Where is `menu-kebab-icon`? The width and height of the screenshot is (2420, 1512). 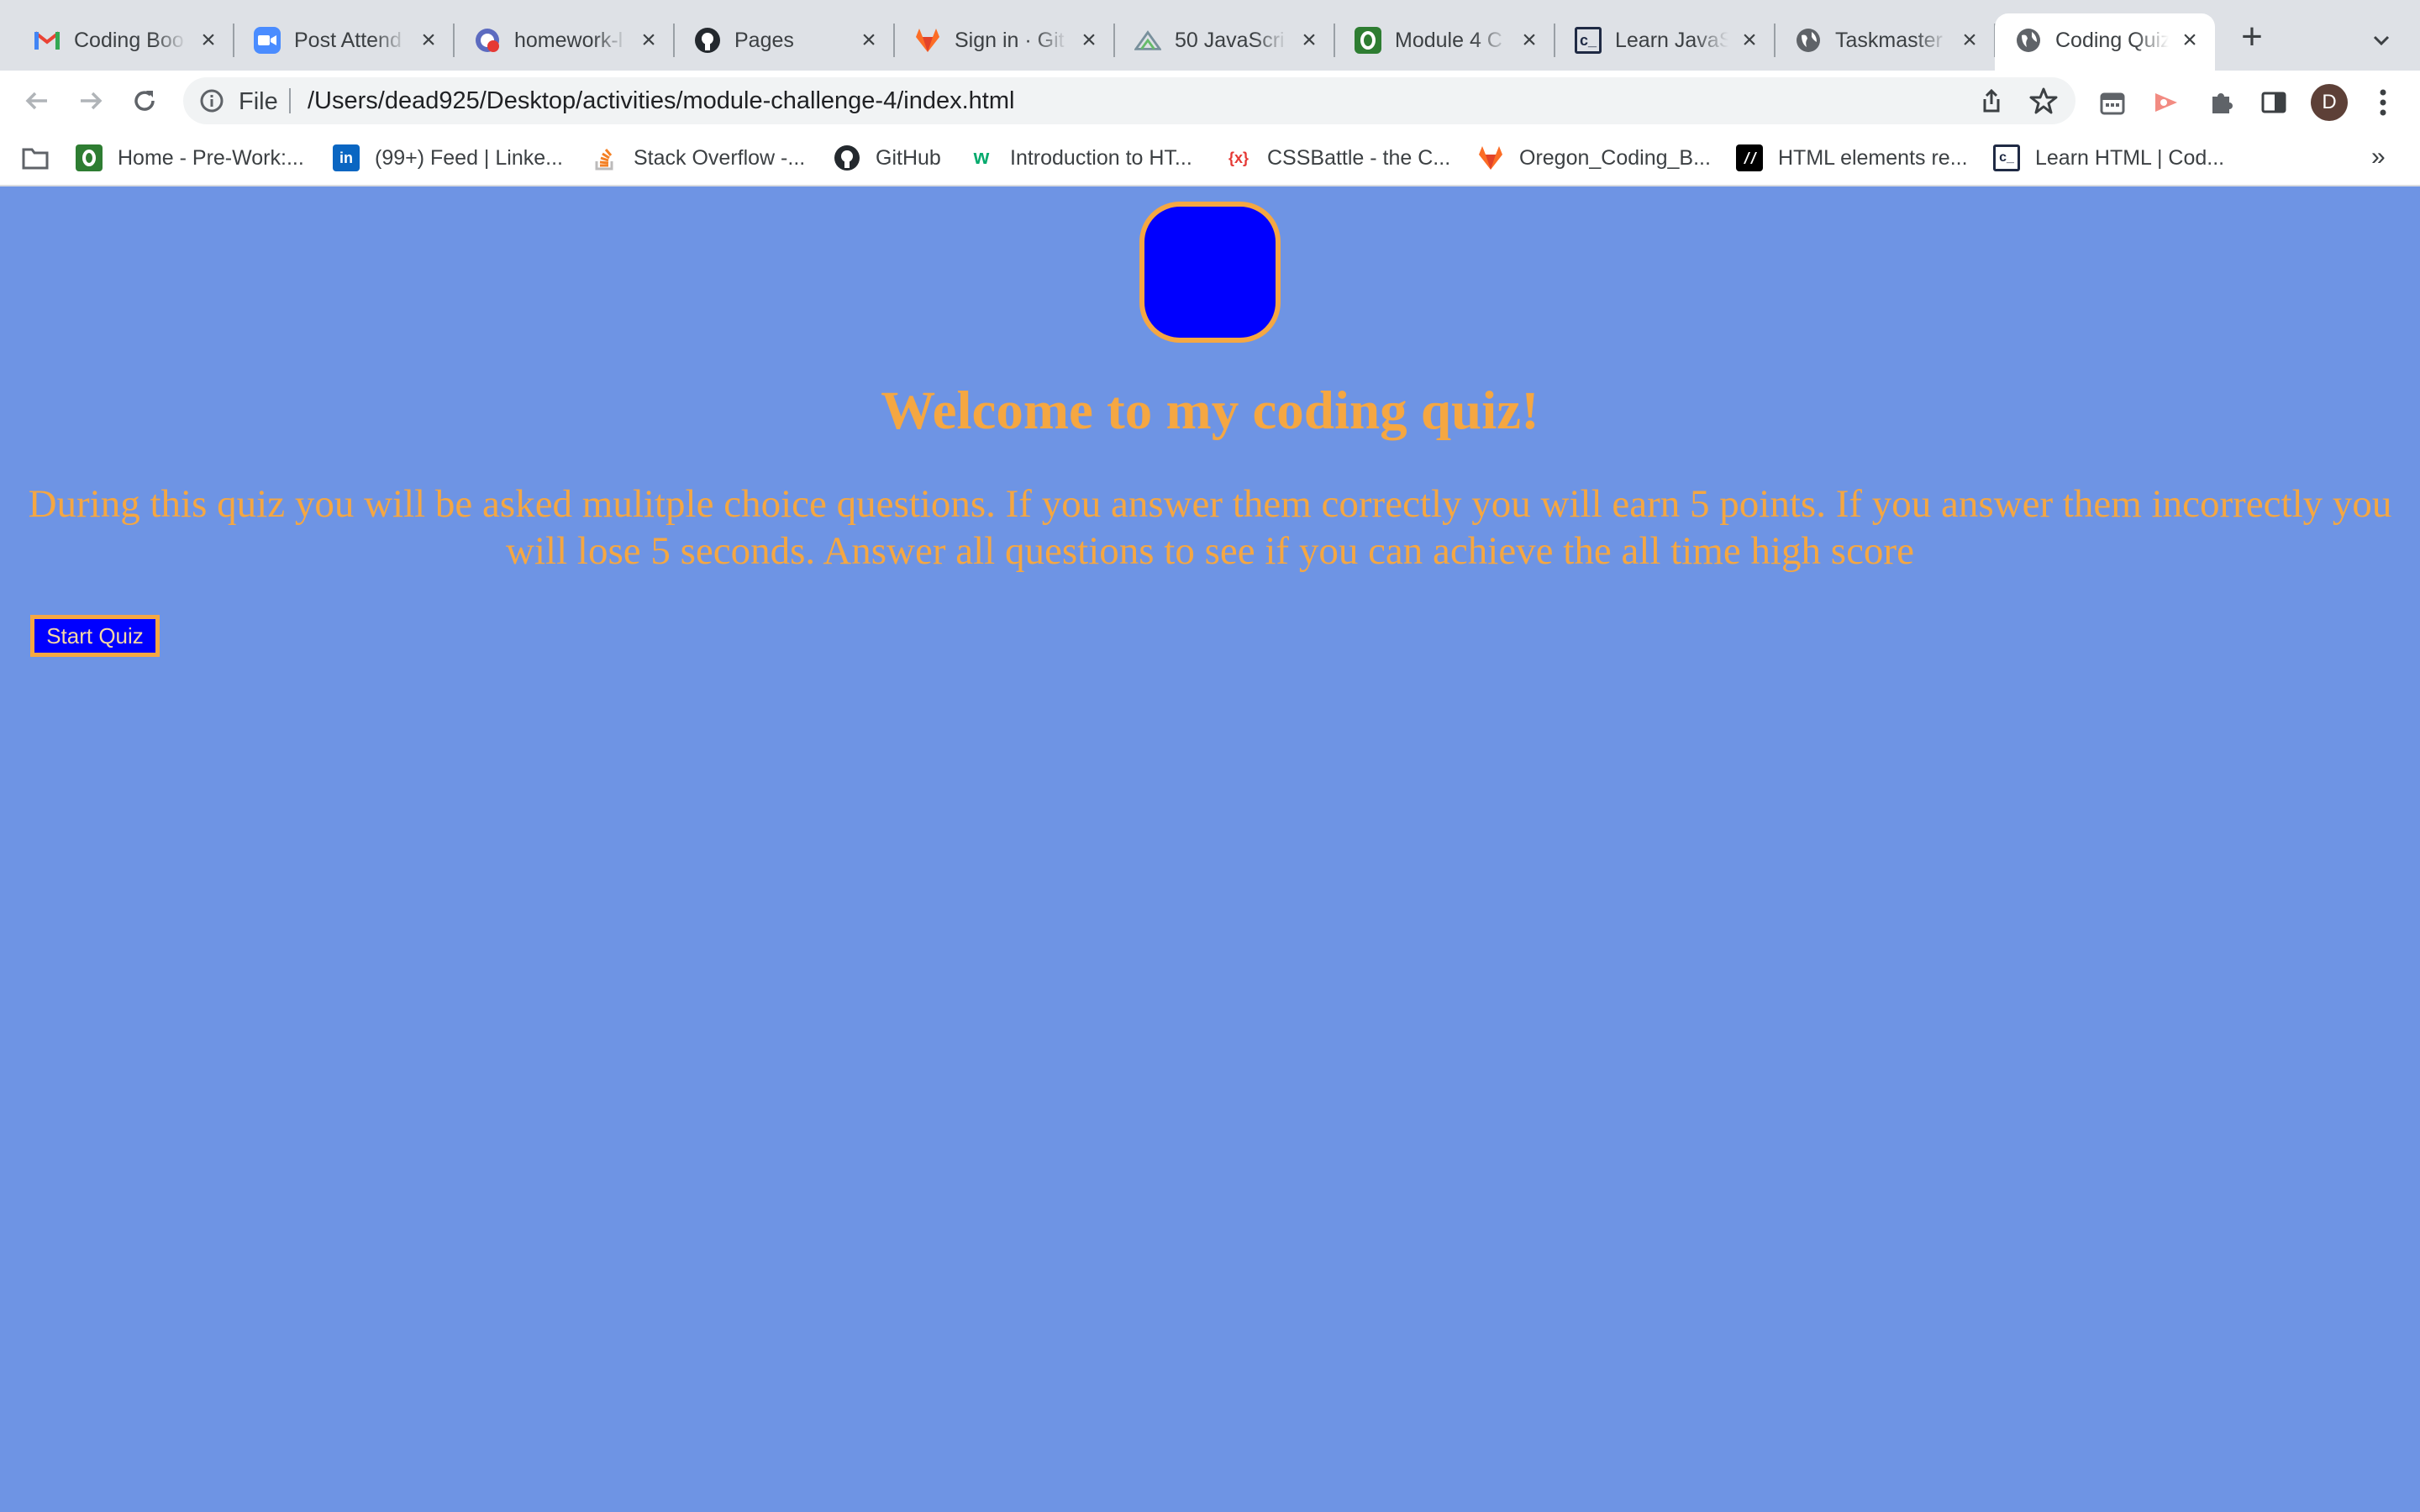
menu-kebab-icon is located at coordinates (2383, 102).